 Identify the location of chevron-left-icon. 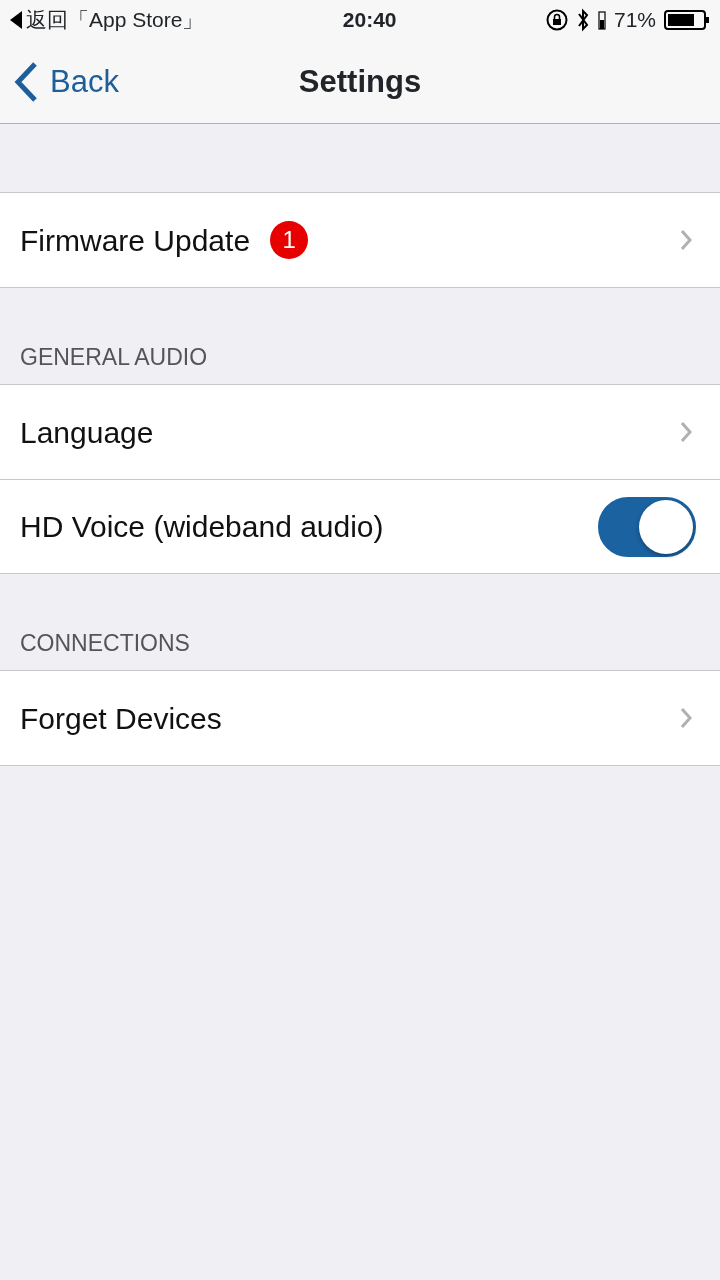
(26, 82).